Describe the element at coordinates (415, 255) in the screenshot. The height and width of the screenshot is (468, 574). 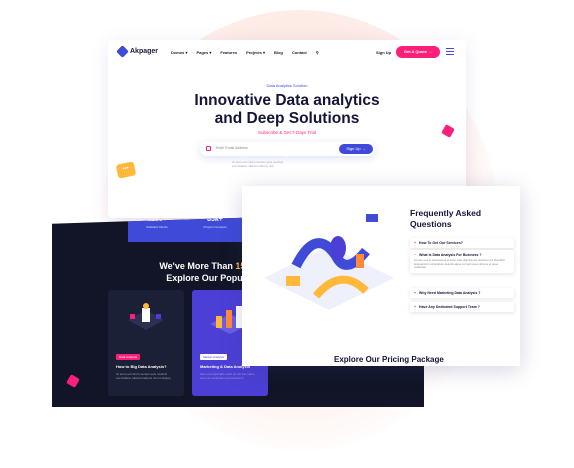
I see `minus-icon: −` at that location.